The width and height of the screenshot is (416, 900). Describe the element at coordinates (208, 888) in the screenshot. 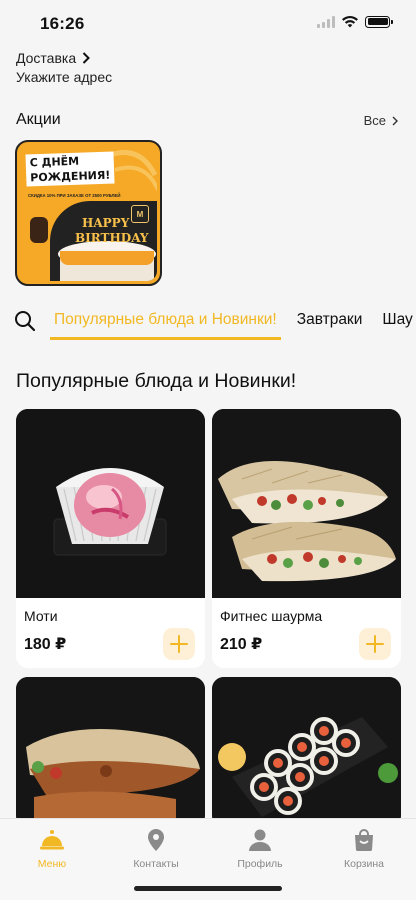

I see `home-indicator` at that location.